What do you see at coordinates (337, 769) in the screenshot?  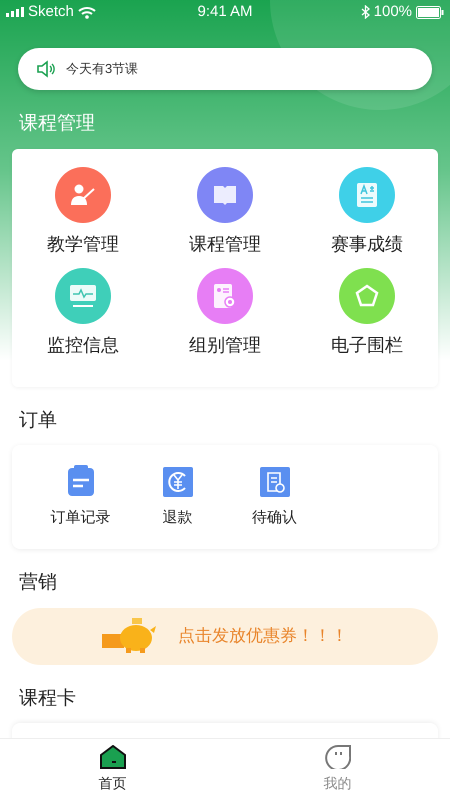 I see `tab-item: 我的` at bounding box center [337, 769].